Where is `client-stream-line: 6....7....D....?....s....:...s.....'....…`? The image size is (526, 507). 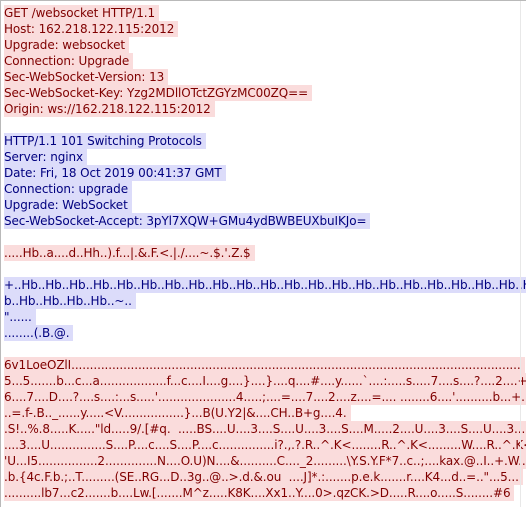 client-stream-line: 6....7....D....?....s....:...s.....'....… is located at coordinates (265, 397).